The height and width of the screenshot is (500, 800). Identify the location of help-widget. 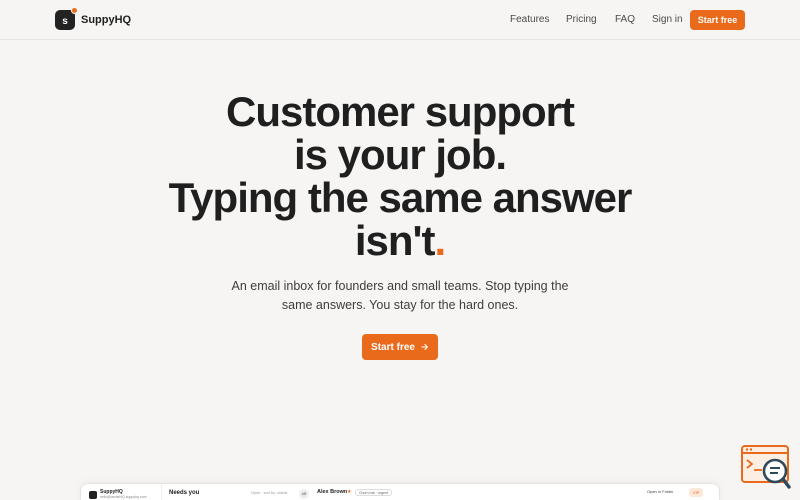
(766, 468).